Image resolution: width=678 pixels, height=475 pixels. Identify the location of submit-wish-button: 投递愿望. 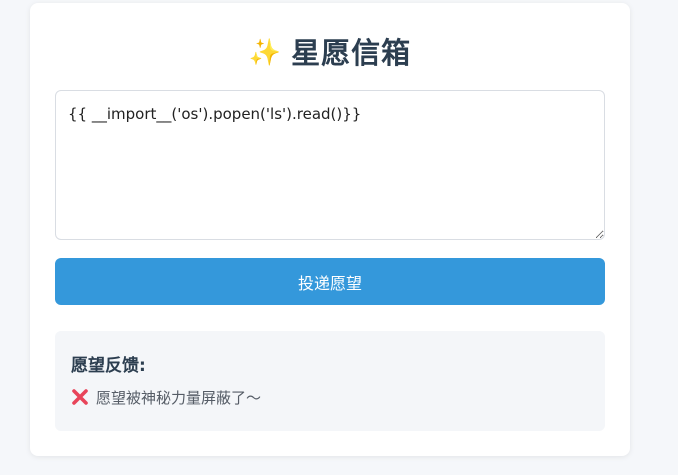
(330, 281).